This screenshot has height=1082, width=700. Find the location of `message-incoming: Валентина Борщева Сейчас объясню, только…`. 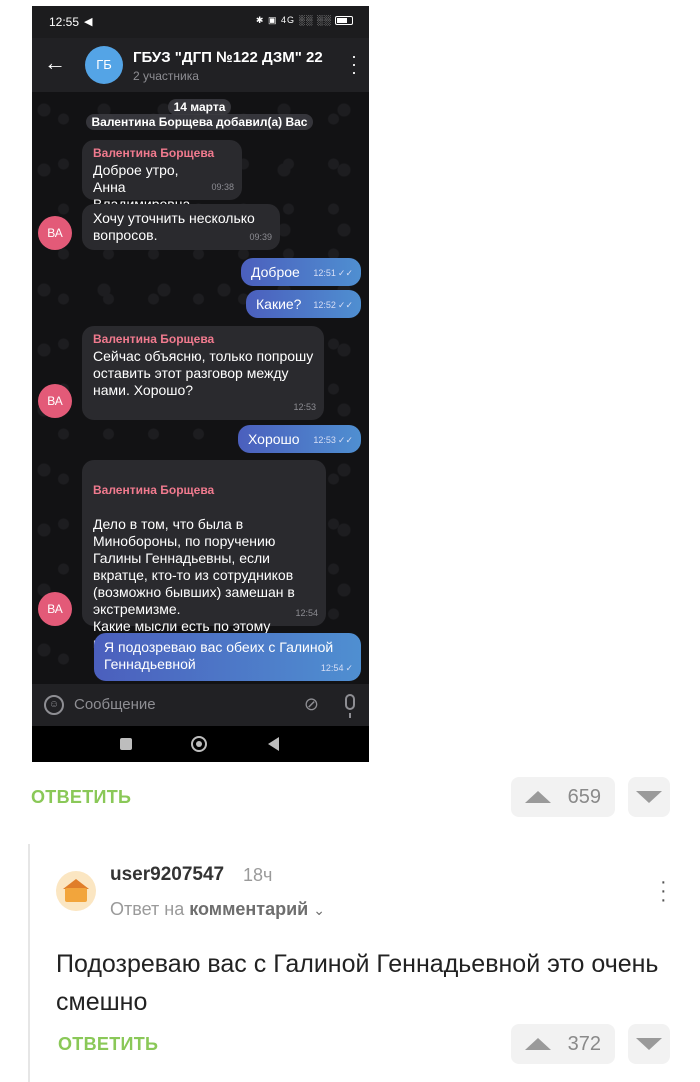

message-incoming: Валентина Борщева Сейчас объясню, только… is located at coordinates (203, 373).